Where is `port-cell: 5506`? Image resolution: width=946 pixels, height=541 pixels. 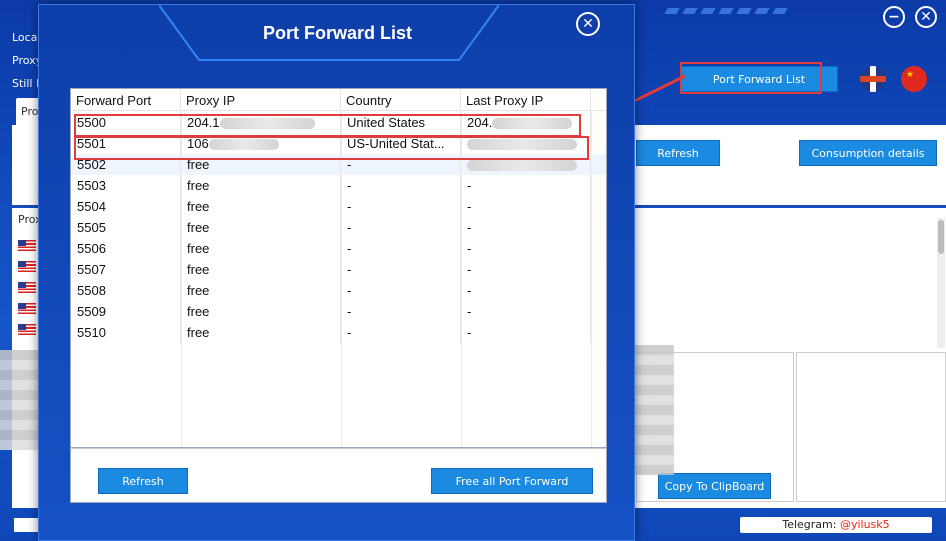
port-cell: 5506 is located at coordinates (126, 248).